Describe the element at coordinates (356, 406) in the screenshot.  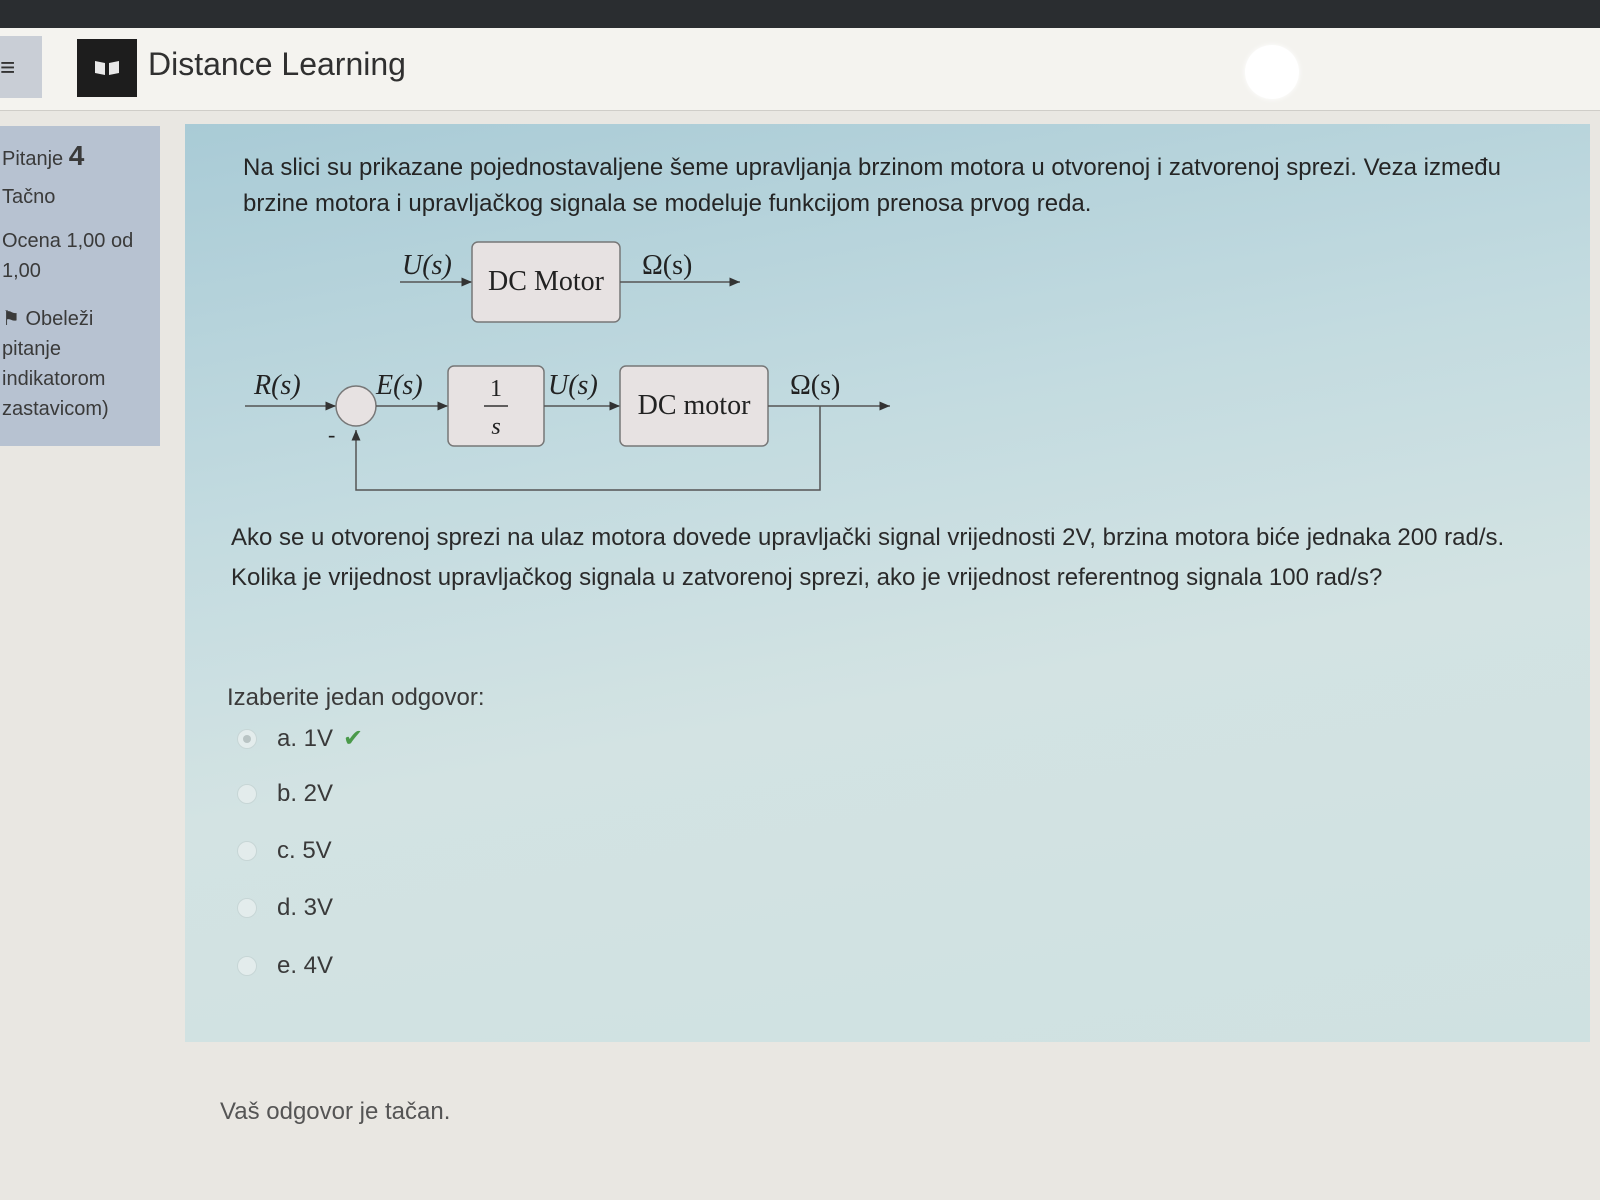
I see `summing-junction` at that location.